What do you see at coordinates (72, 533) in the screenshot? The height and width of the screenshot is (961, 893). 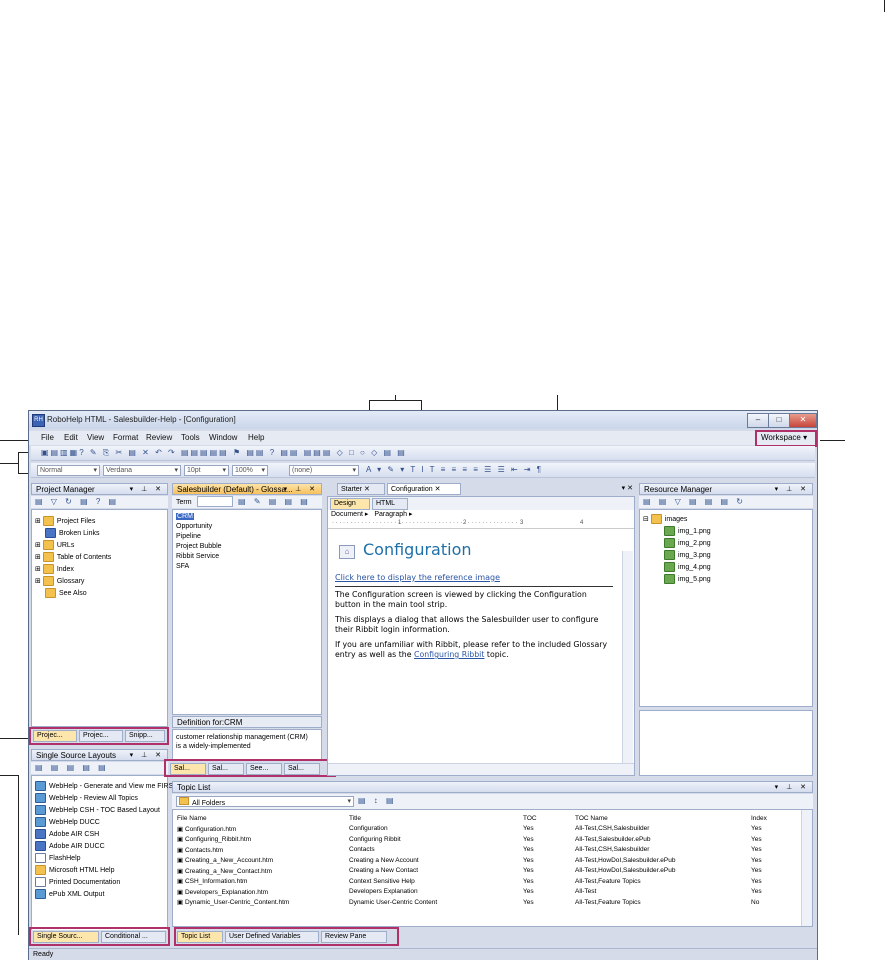 I see `tree-item-broken-links: Broken Links` at bounding box center [72, 533].